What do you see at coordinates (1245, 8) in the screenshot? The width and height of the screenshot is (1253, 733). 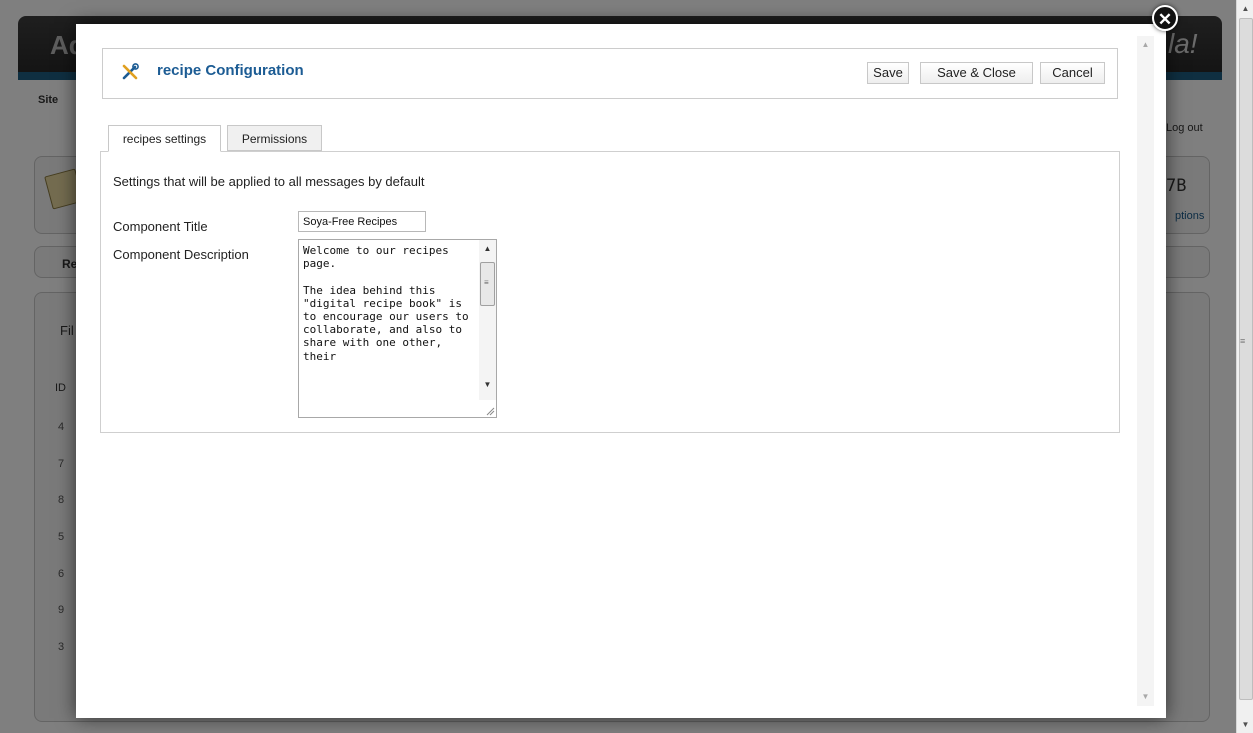 I see `scroll-up-arrow-icon: ▲` at bounding box center [1245, 8].